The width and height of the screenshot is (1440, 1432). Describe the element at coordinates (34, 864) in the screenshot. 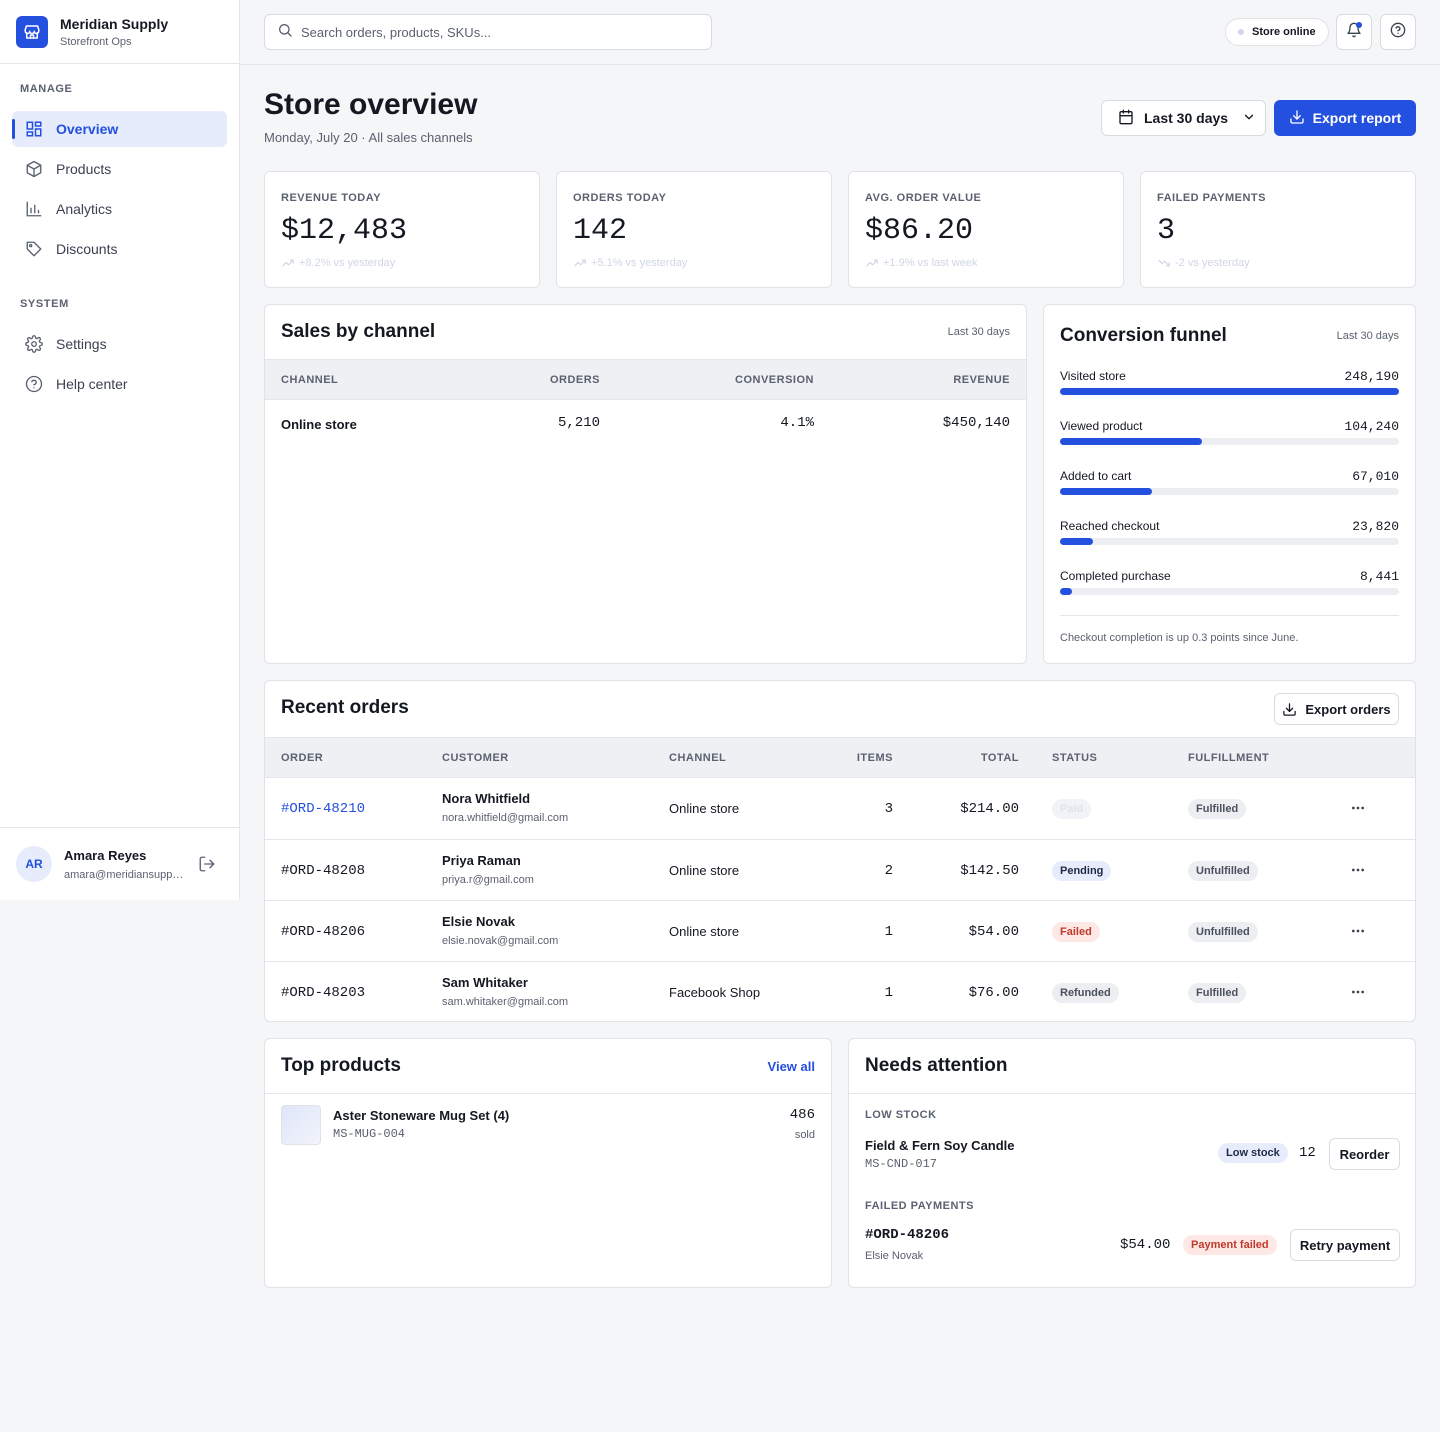

I see `avatar: AR` at that location.